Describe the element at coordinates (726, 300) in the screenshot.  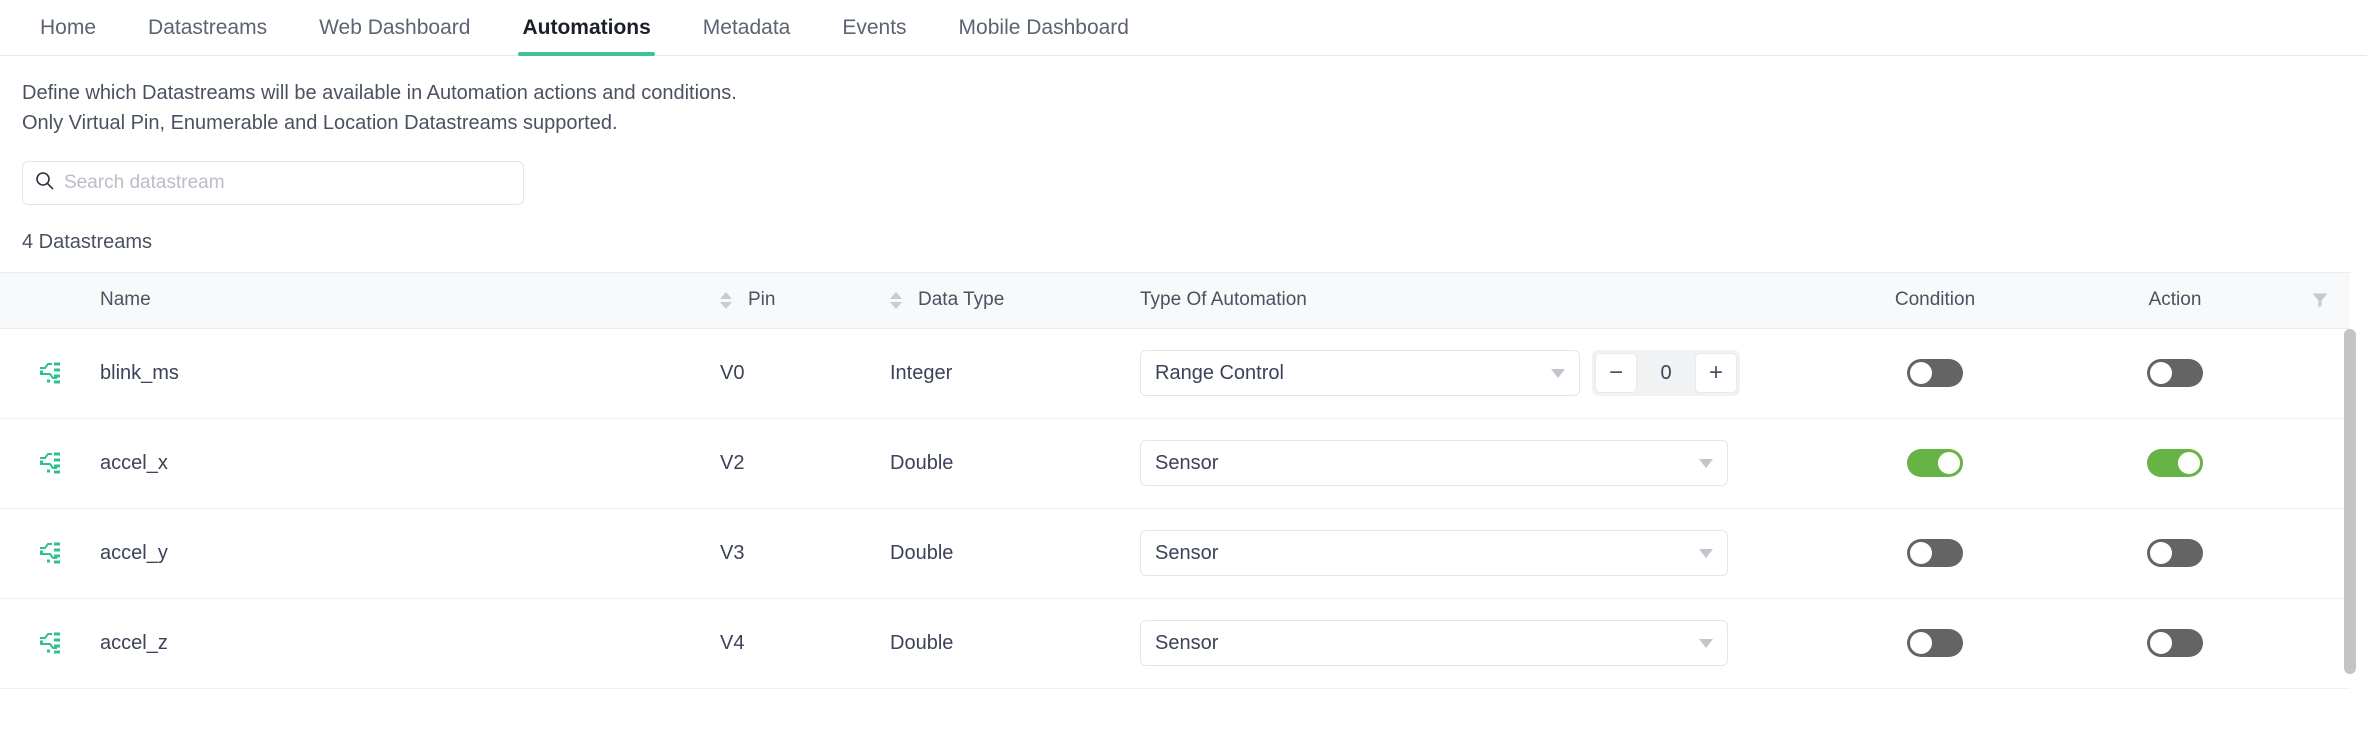
I see `sort-pin-icon` at that location.